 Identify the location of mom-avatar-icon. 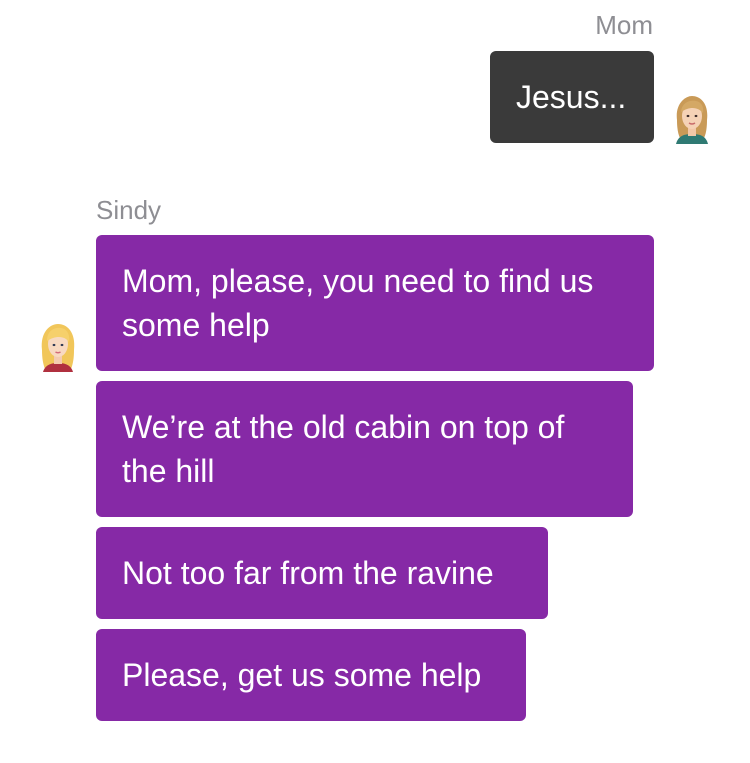
(692, 119).